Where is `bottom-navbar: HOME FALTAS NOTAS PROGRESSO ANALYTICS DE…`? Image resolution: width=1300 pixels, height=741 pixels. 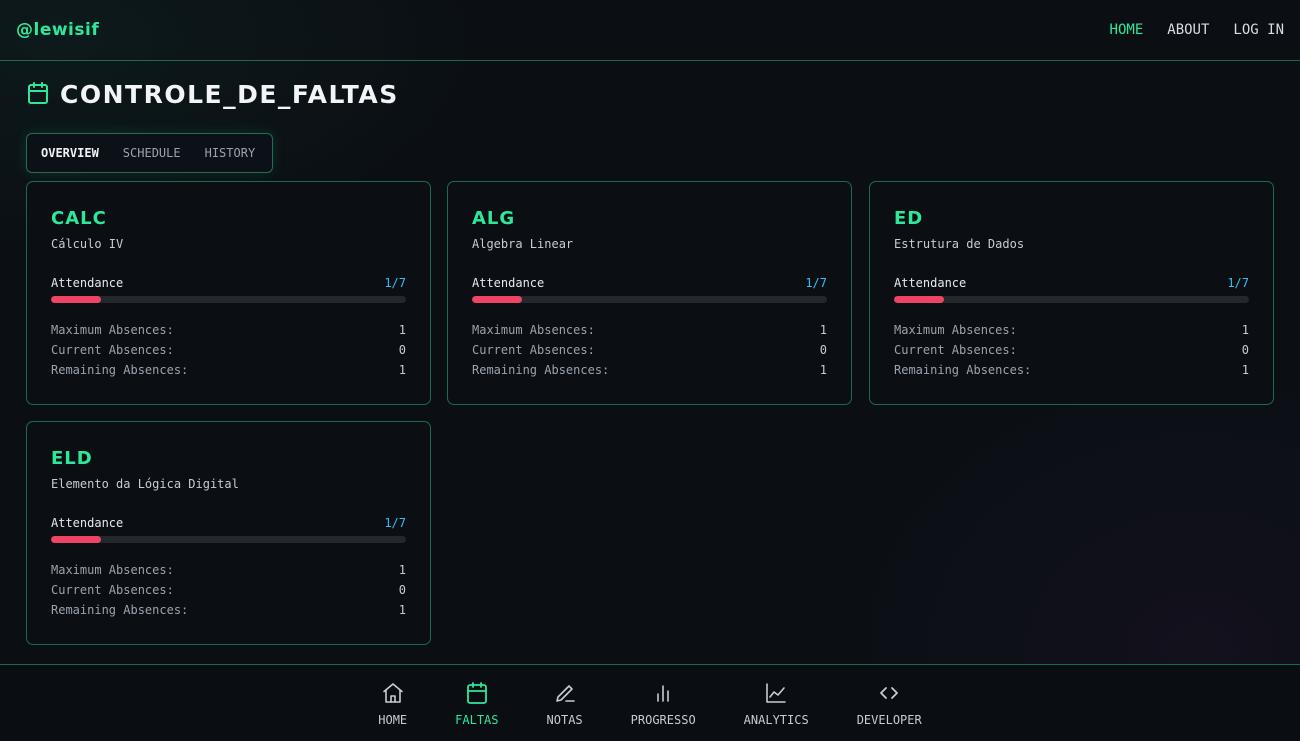 bottom-navbar: HOME FALTAS NOTAS PROGRESSO ANALYTICS DE… is located at coordinates (650, 702).